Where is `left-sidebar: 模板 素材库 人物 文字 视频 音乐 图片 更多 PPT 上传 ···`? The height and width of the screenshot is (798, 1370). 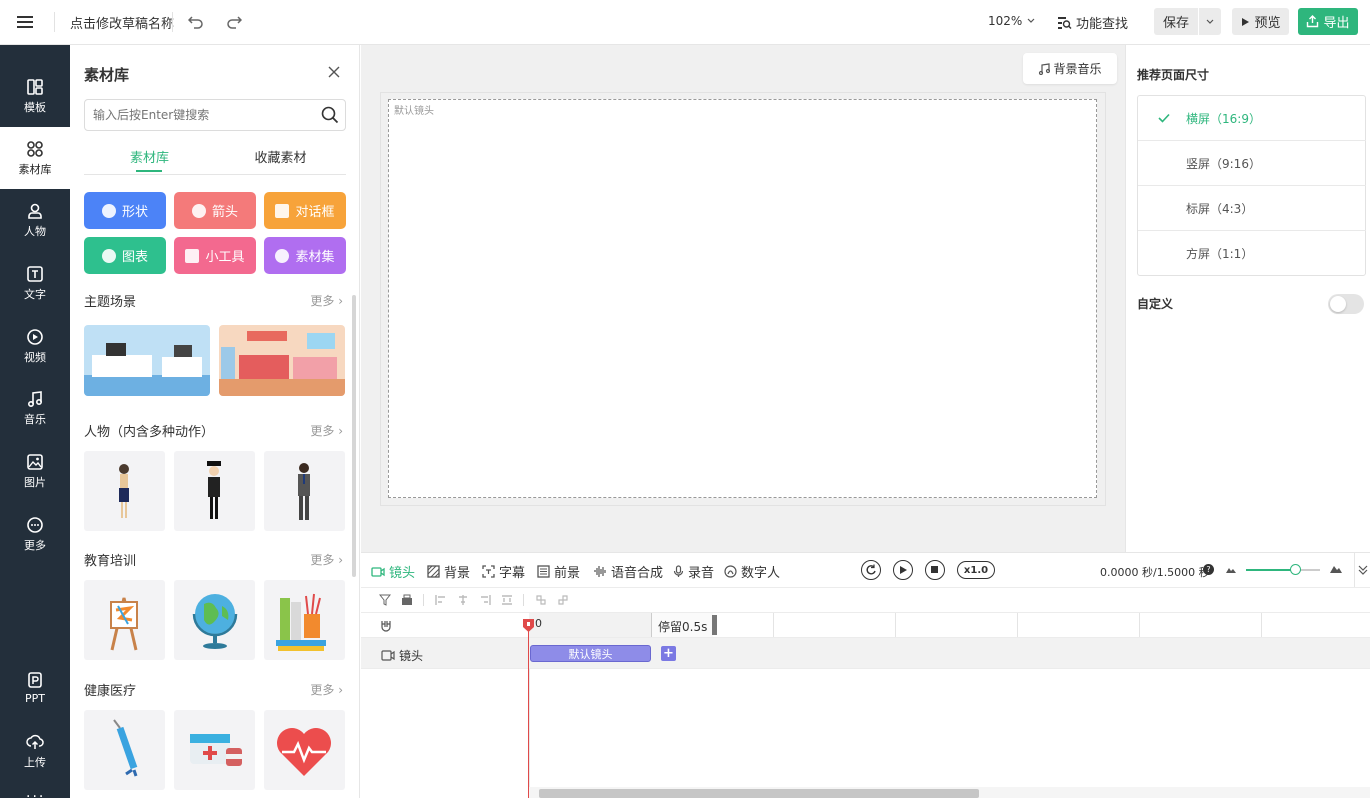 left-sidebar: 模板 素材库 人物 文字 视频 音乐 图片 更多 PPT 上传 ··· is located at coordinates (35, 421).